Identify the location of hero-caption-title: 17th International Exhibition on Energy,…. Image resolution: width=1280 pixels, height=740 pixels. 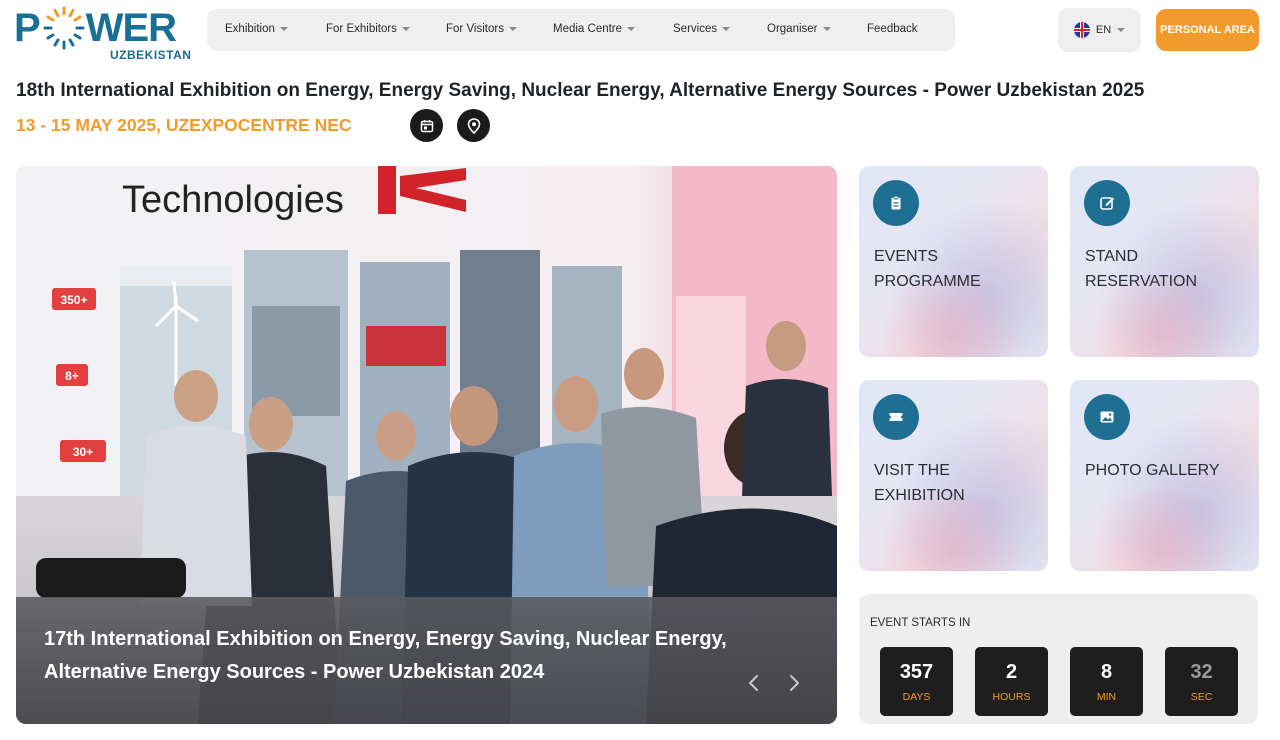
(385, 655).